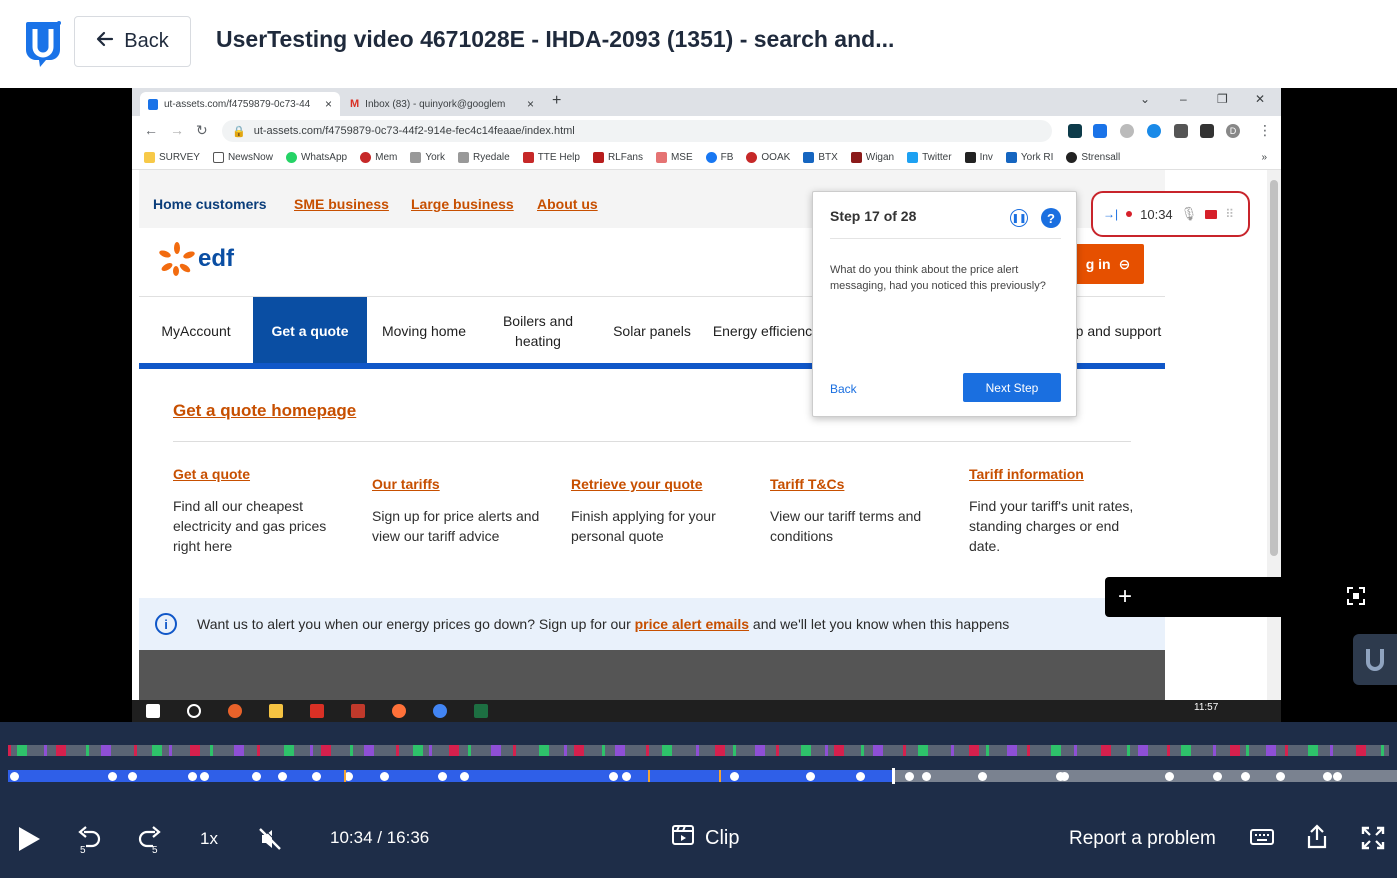 The image size is (1397, 878). What do you see at coordinates (328, 104) in the screenshot?
I see `close-tab-icon: ×` at bounding box center [328, 104].